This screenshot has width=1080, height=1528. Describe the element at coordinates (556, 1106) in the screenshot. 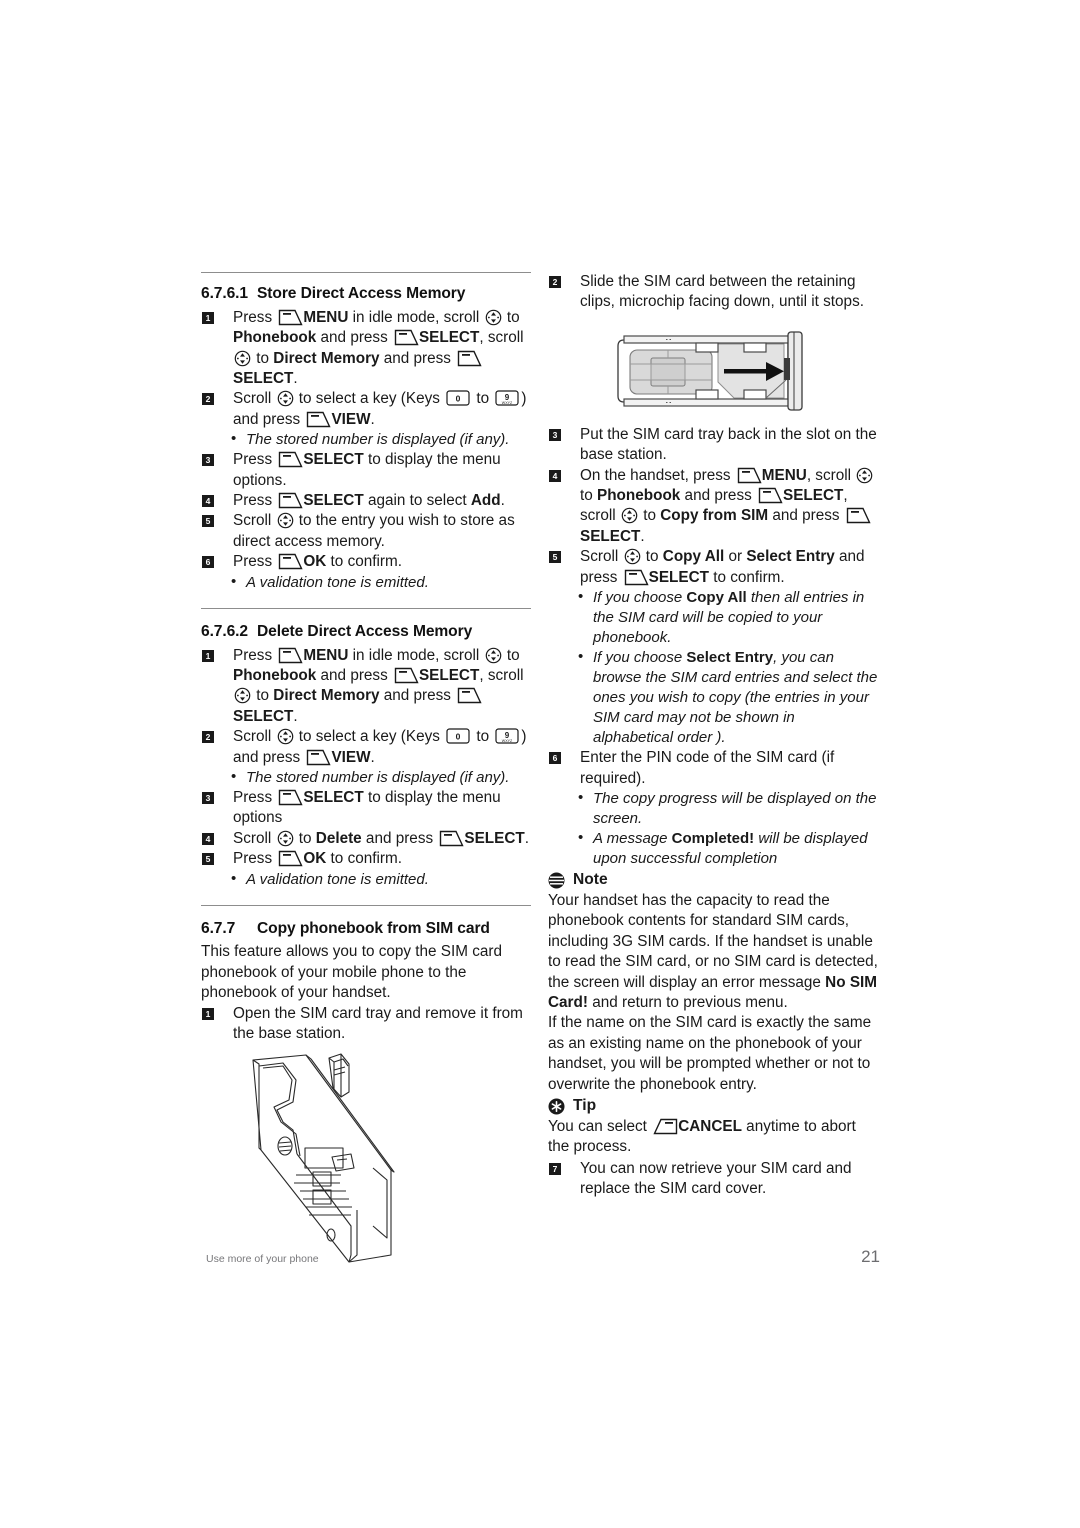

I see `tip-icon` at that location.